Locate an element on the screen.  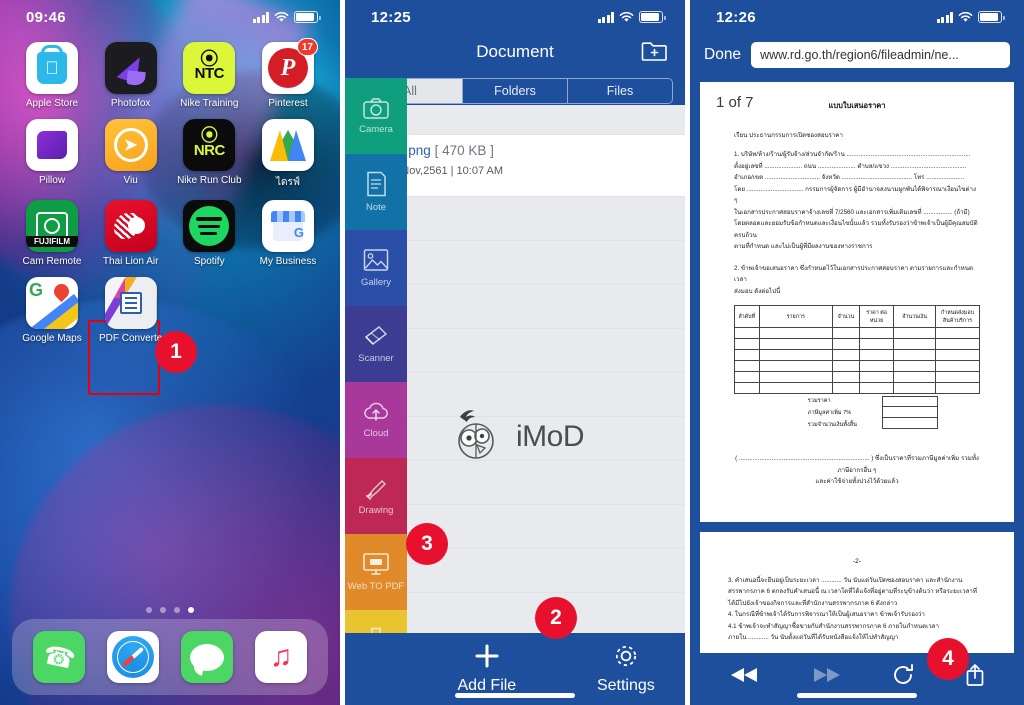
app-label: Pinterest is located at coordinates (288, 103).